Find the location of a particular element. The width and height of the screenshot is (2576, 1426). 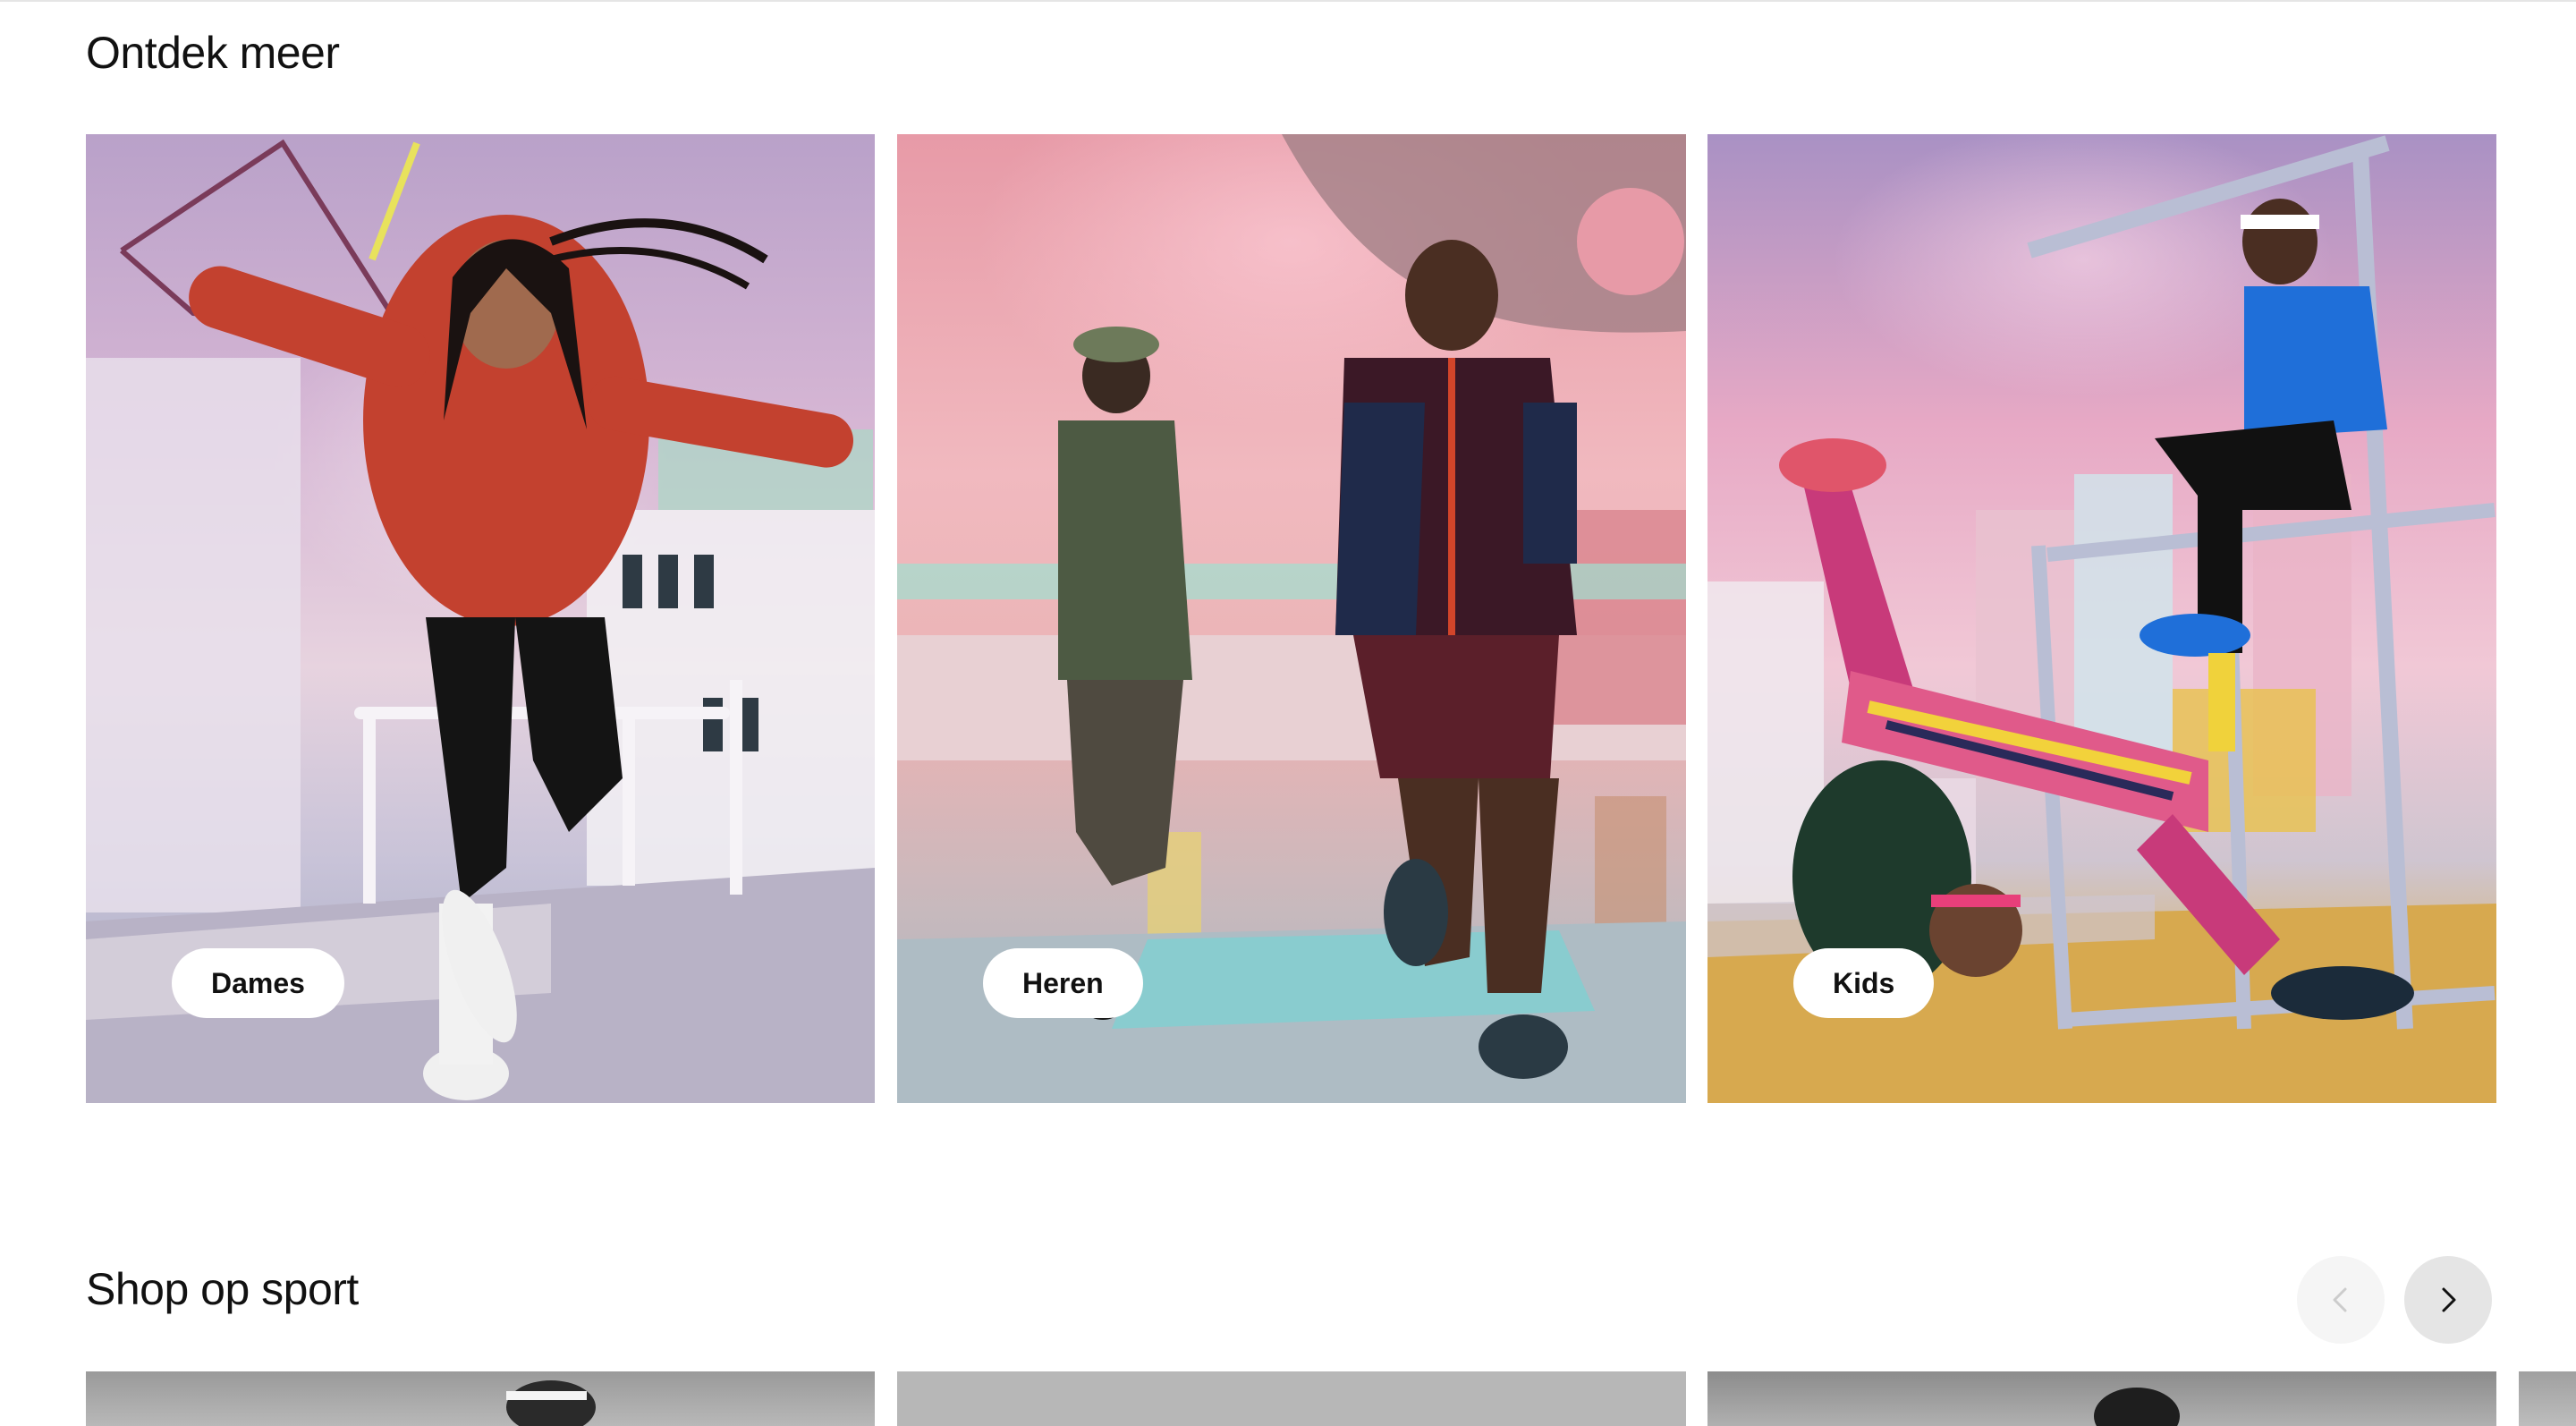

carousel-prev-button is located at coordinates (2341, 1300).